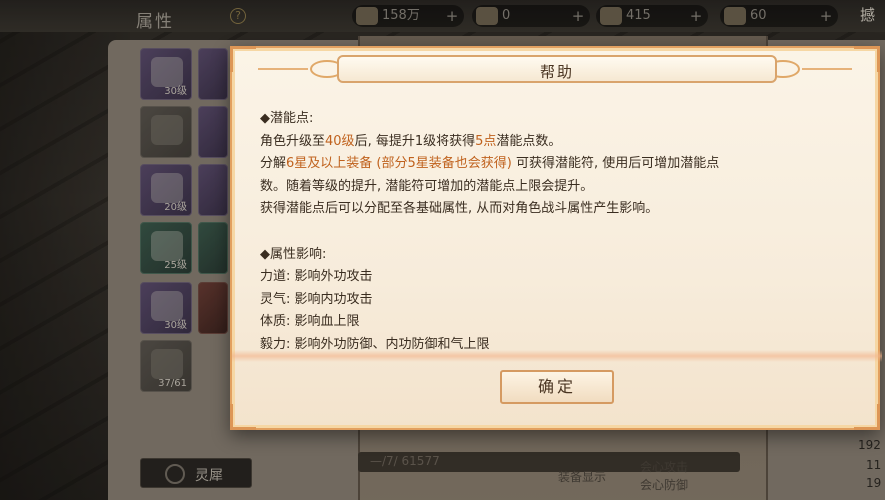  I want to click on help-text: 潜能点数。, so click(529, 141).